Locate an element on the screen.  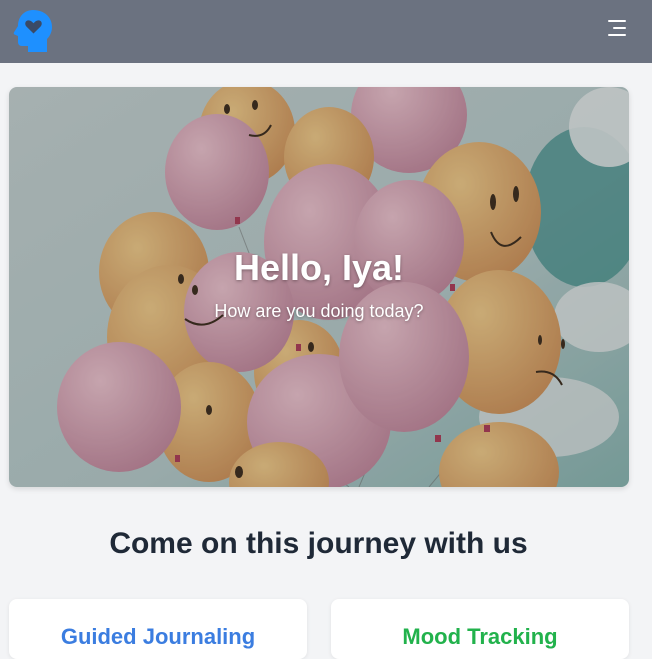
section-heading: Come on this journey with us is located at coordinates (318, 543).